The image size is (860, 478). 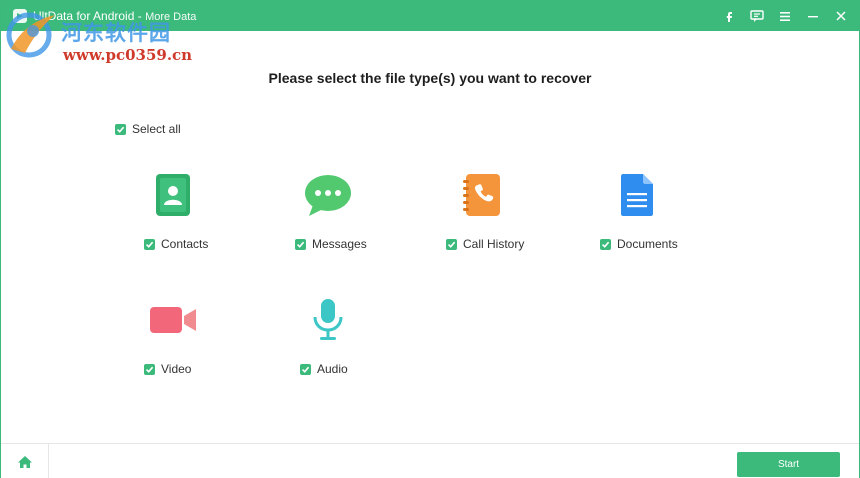 What do you see at coordinates (20, 16) in the screenshot?
I see `app-logo-icon` at bounding box center [20, 16].